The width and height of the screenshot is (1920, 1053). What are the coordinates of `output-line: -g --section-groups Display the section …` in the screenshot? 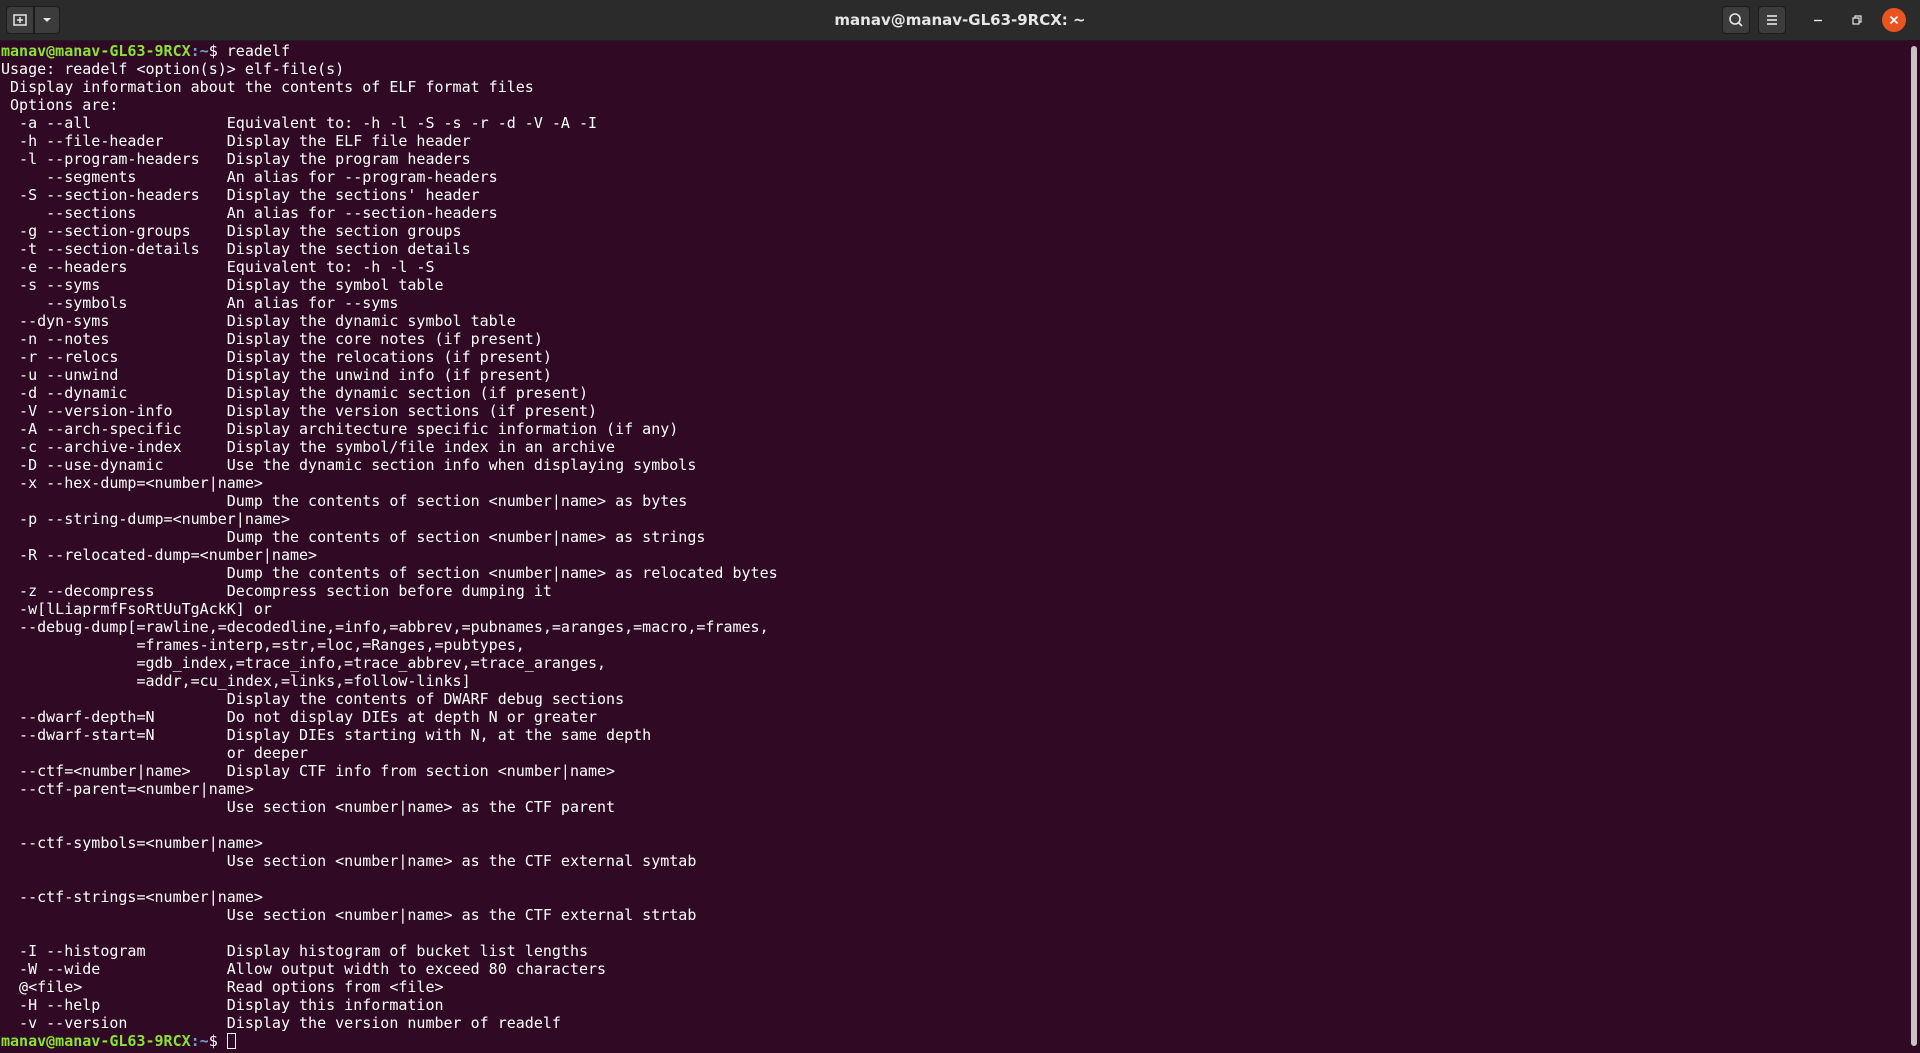 It's located at (231, 231).